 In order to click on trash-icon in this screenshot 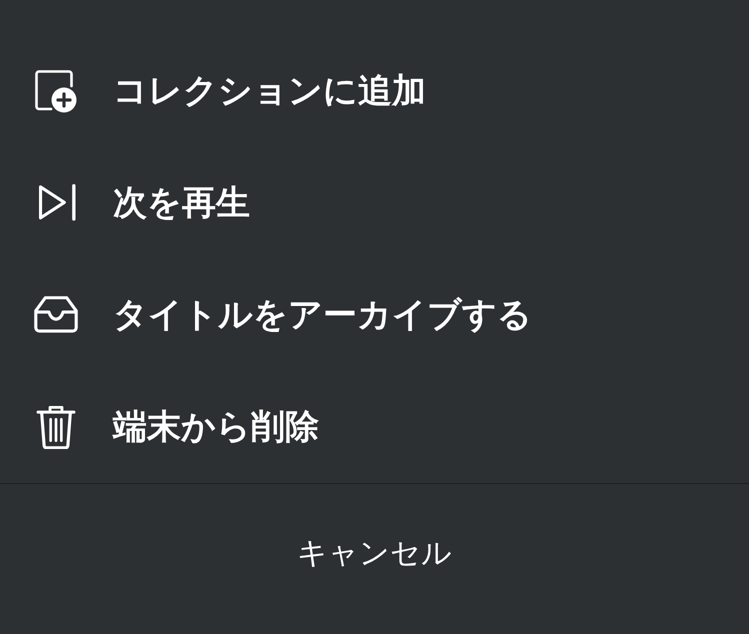, I will do `click(56, 427)`.